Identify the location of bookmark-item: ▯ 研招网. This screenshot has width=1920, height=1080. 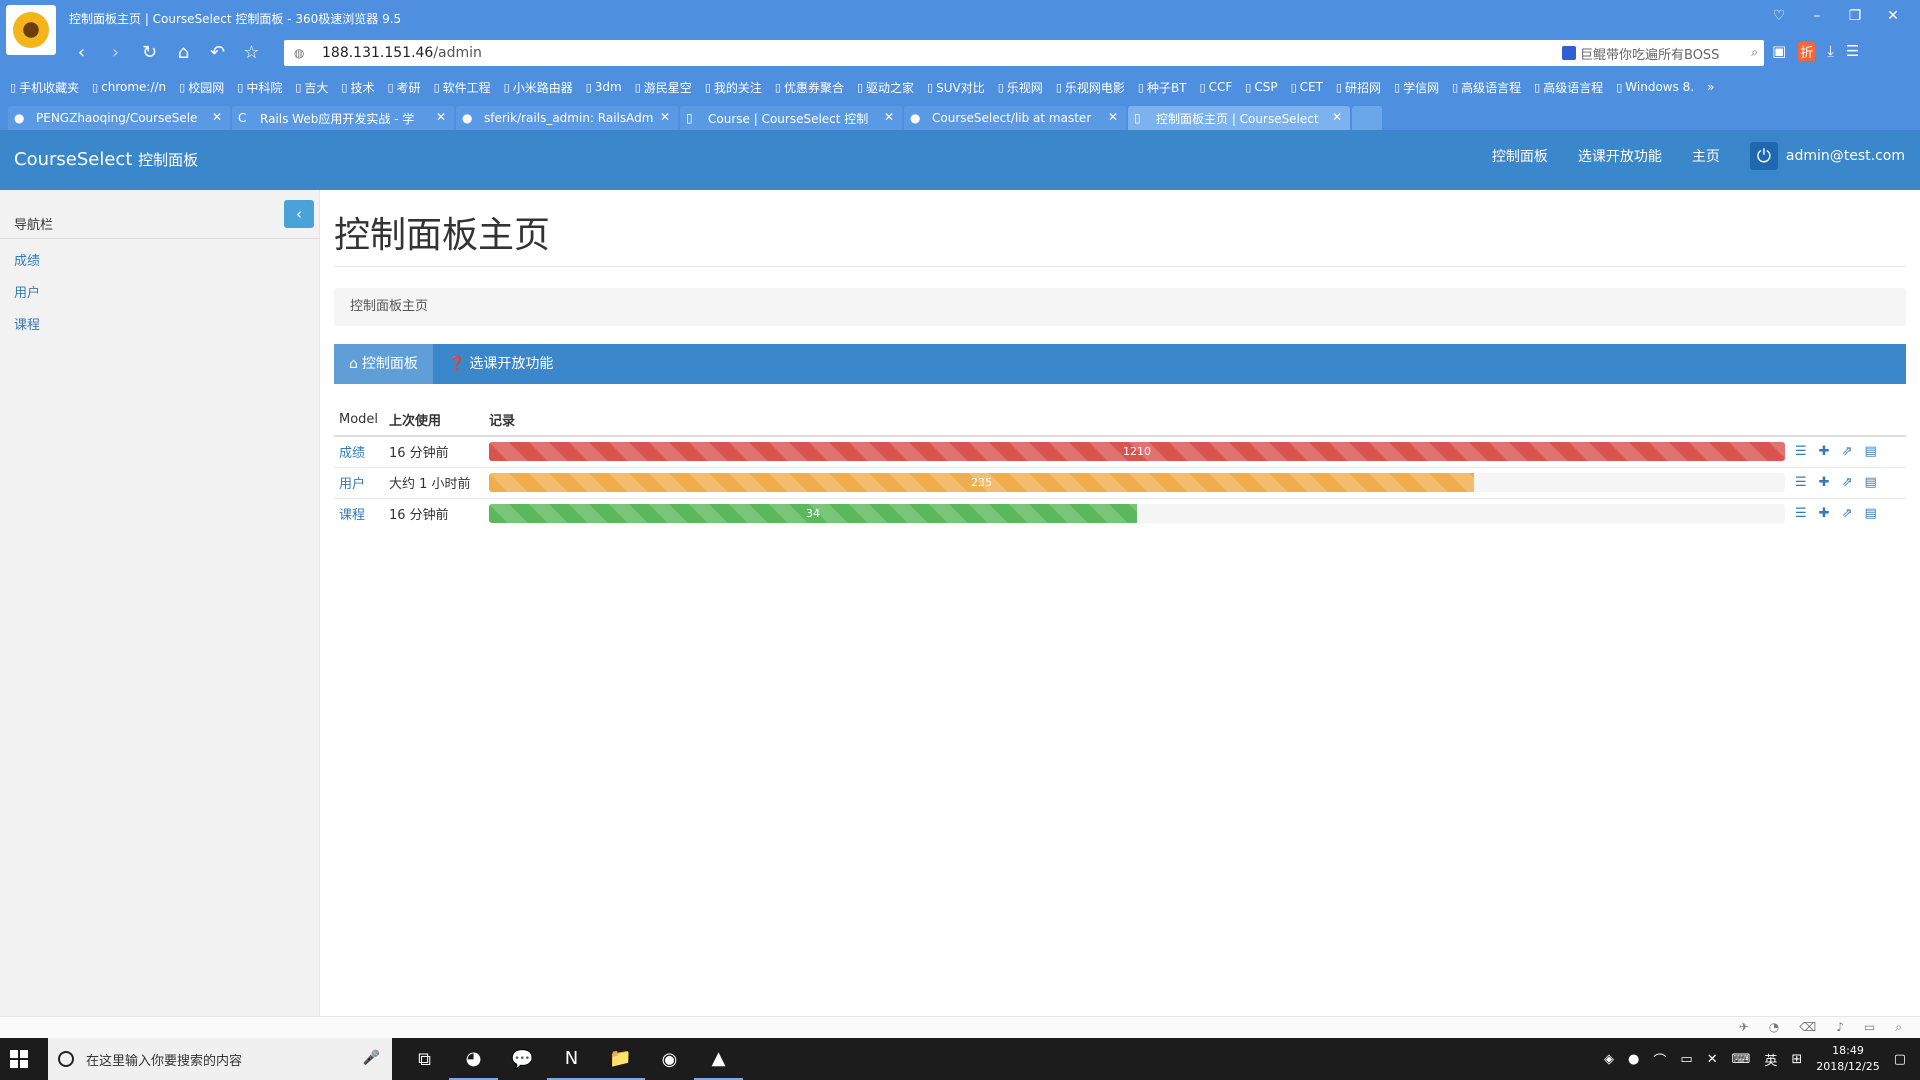
(1358, 87).